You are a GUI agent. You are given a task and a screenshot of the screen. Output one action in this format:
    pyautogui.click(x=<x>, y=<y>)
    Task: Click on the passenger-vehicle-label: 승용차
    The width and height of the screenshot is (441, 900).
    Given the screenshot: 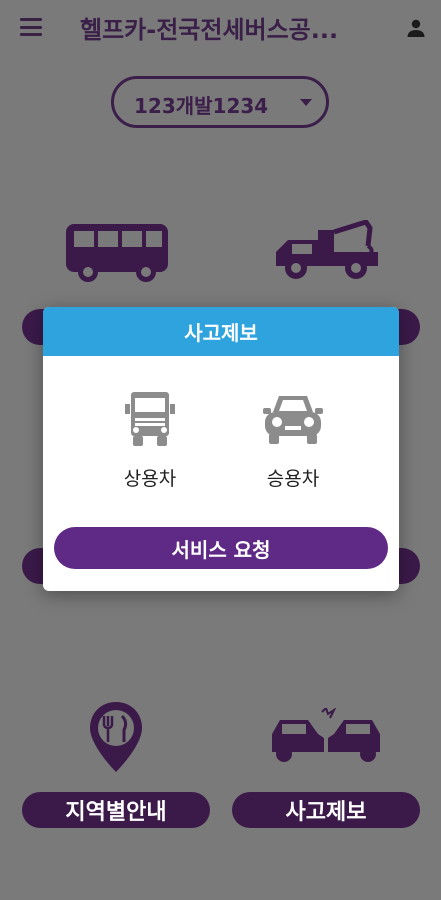 What is the action you would take?
    pyautogui.click(x=293, y=479)
    